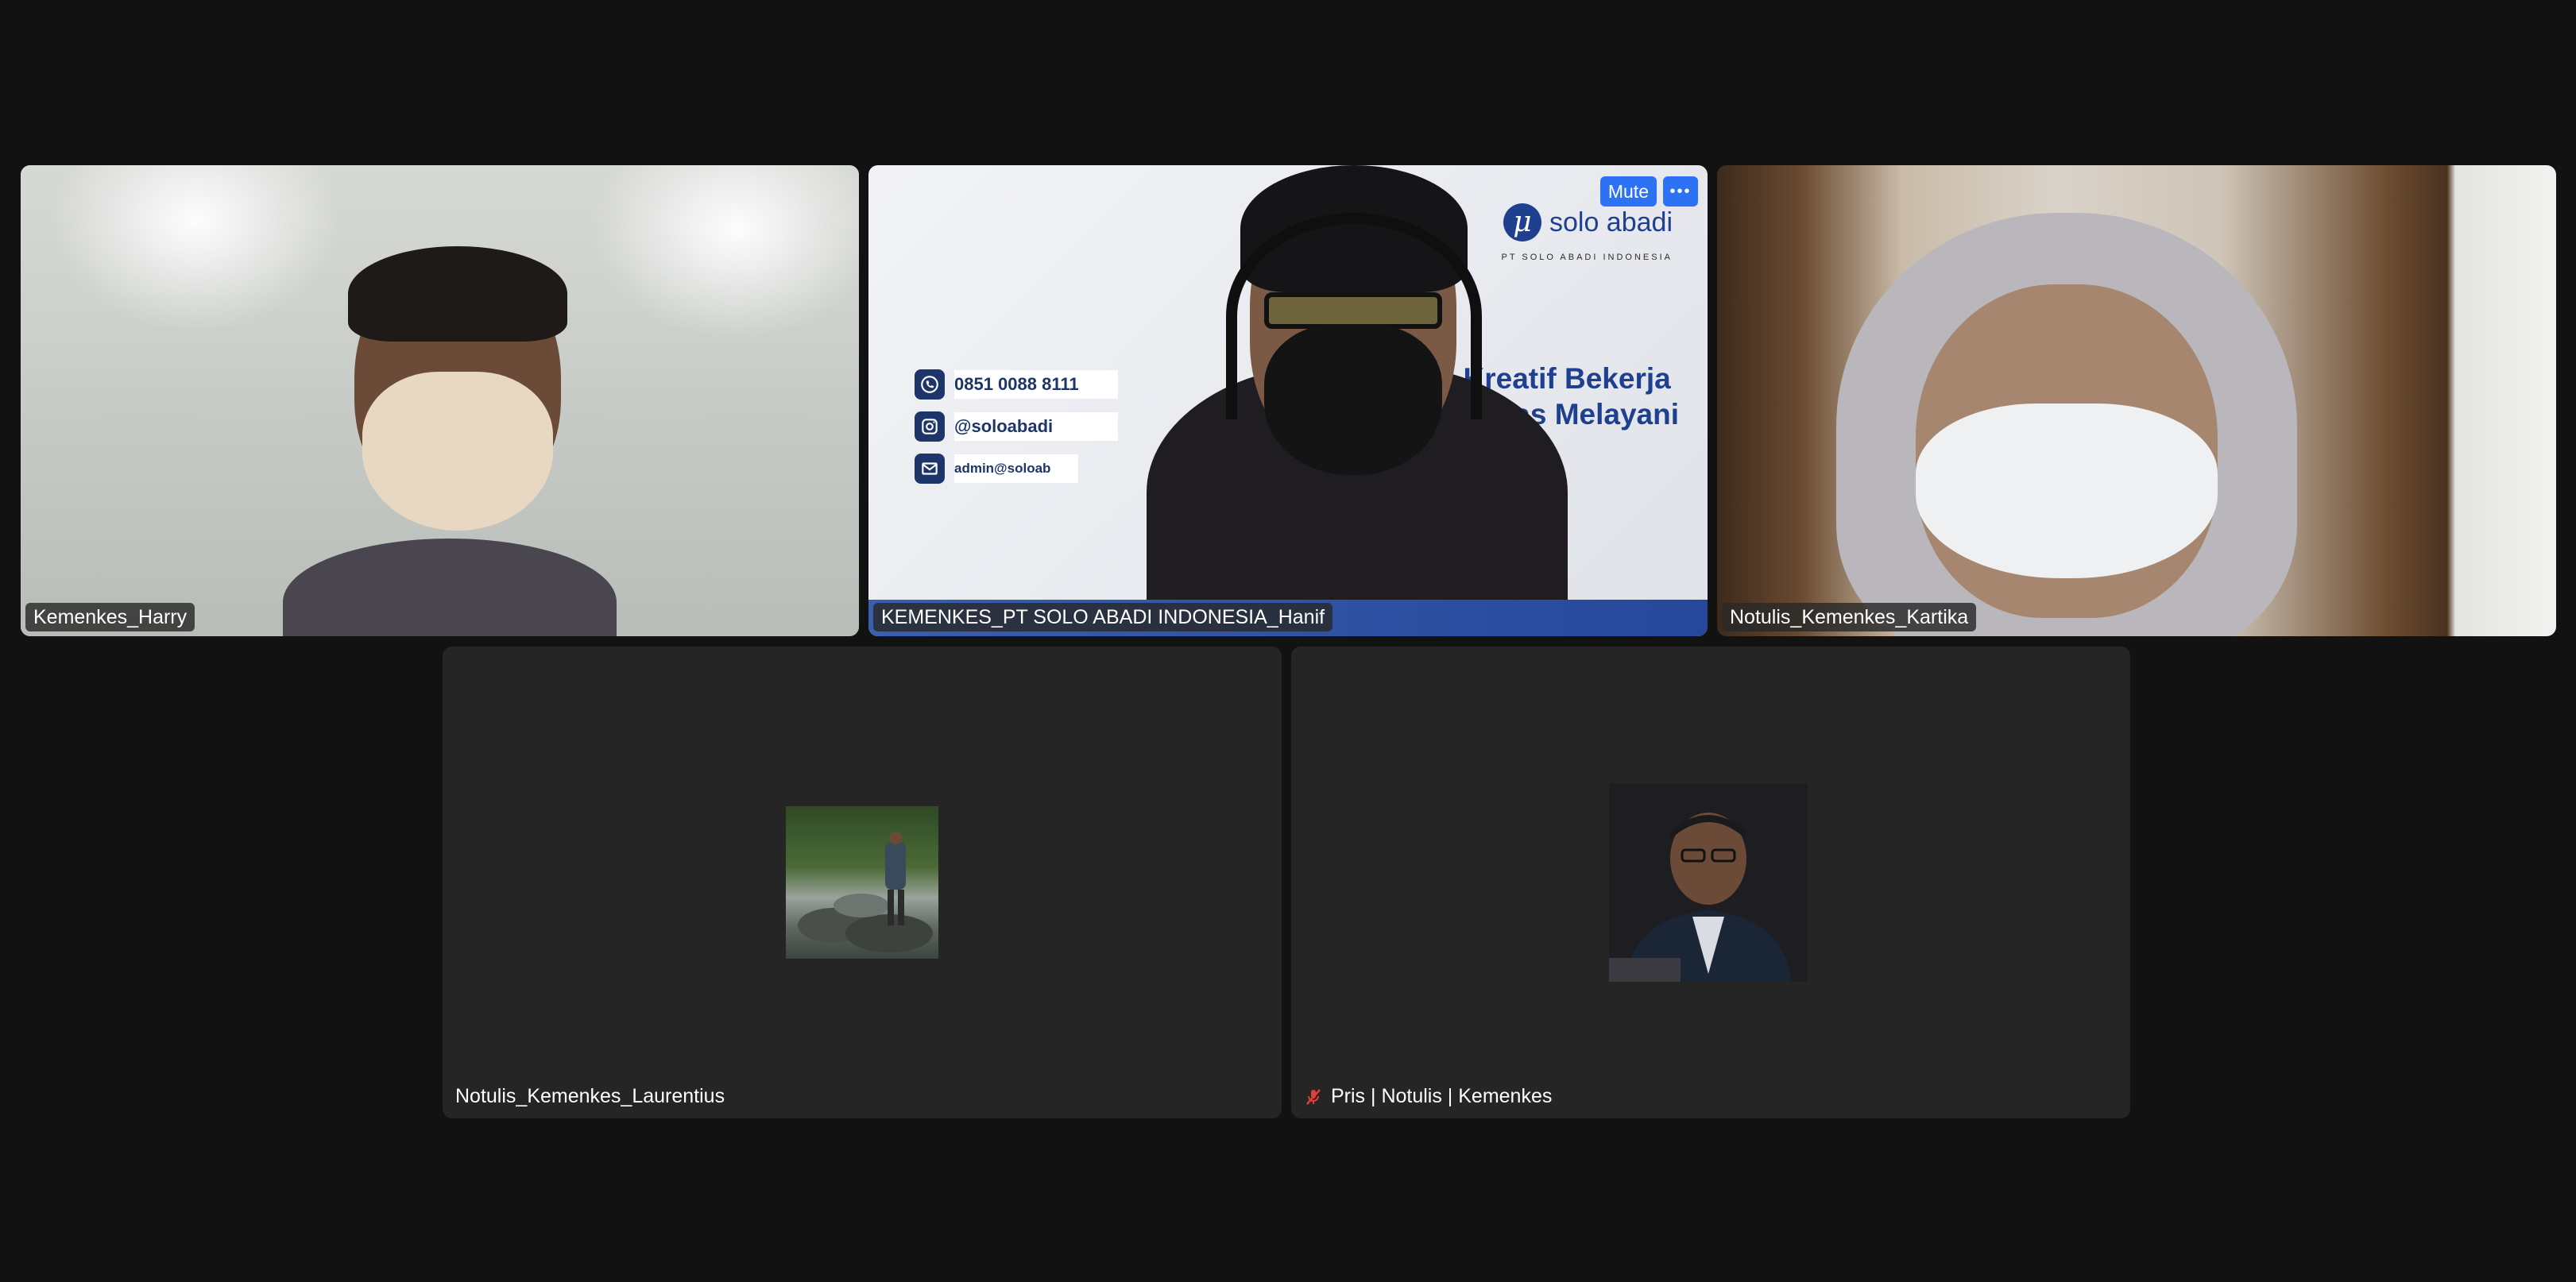 This screenshot has height=1282, width=2576. I want to click on participant-figure, so click(1345, 400).